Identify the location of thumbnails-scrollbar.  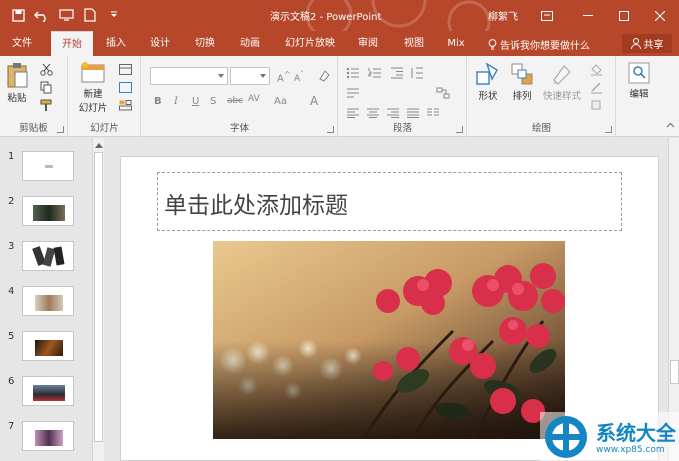
(98, 299).